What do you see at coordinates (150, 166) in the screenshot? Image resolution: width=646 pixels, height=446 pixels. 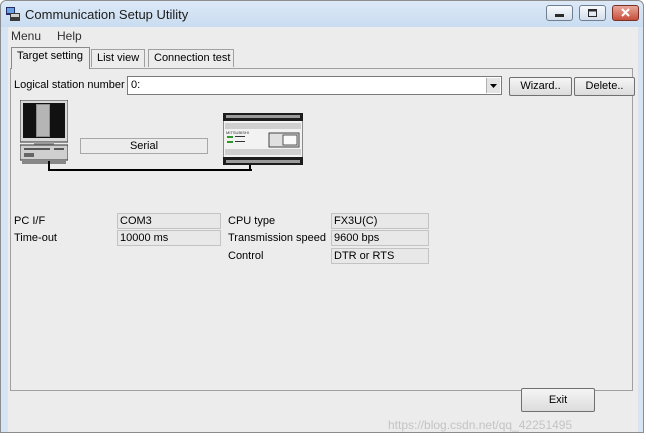 I see `connection-line` at bounding box center [150, 166].